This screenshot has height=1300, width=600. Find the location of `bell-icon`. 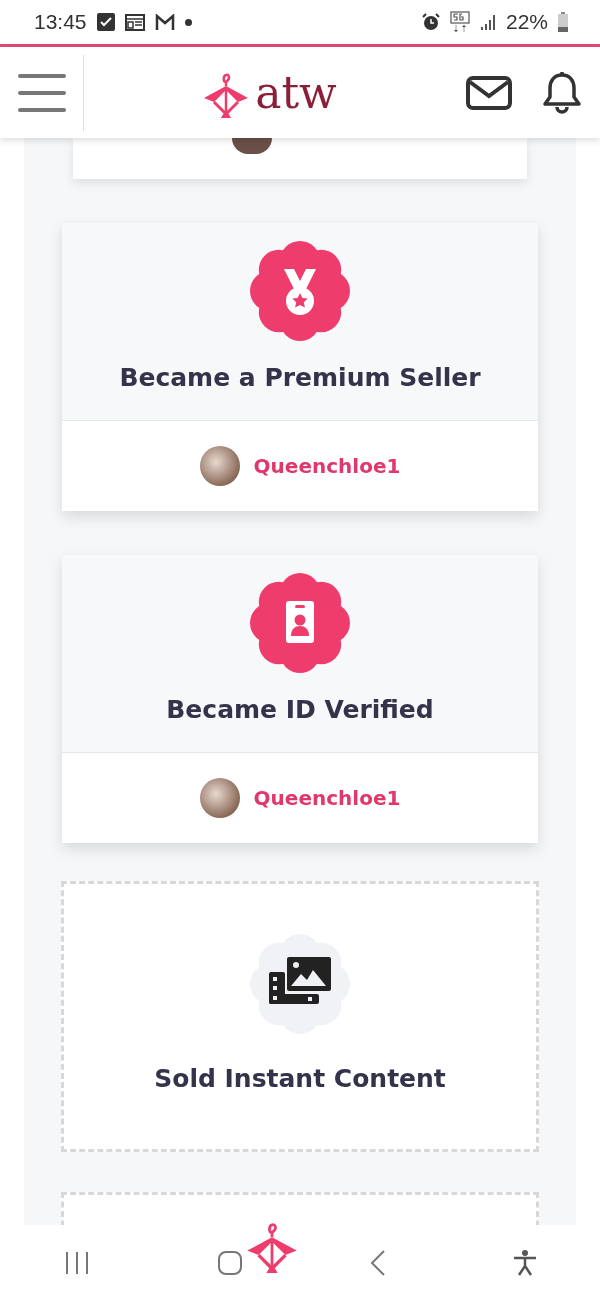

bell-icon is located at coordinates (562, 92).